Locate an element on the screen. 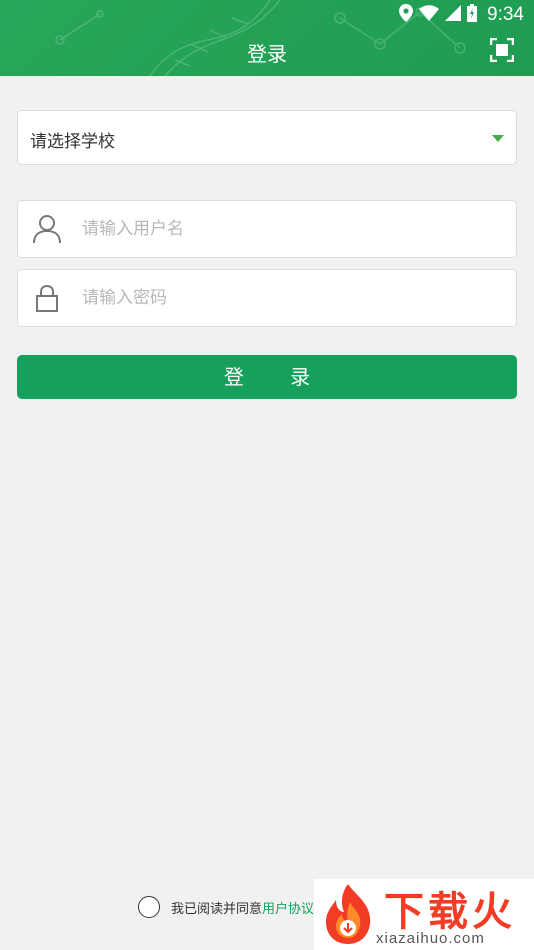 This screenshot has width=534, height=950. watermark-cn: 下载火 is located at coordinates (450, 912).